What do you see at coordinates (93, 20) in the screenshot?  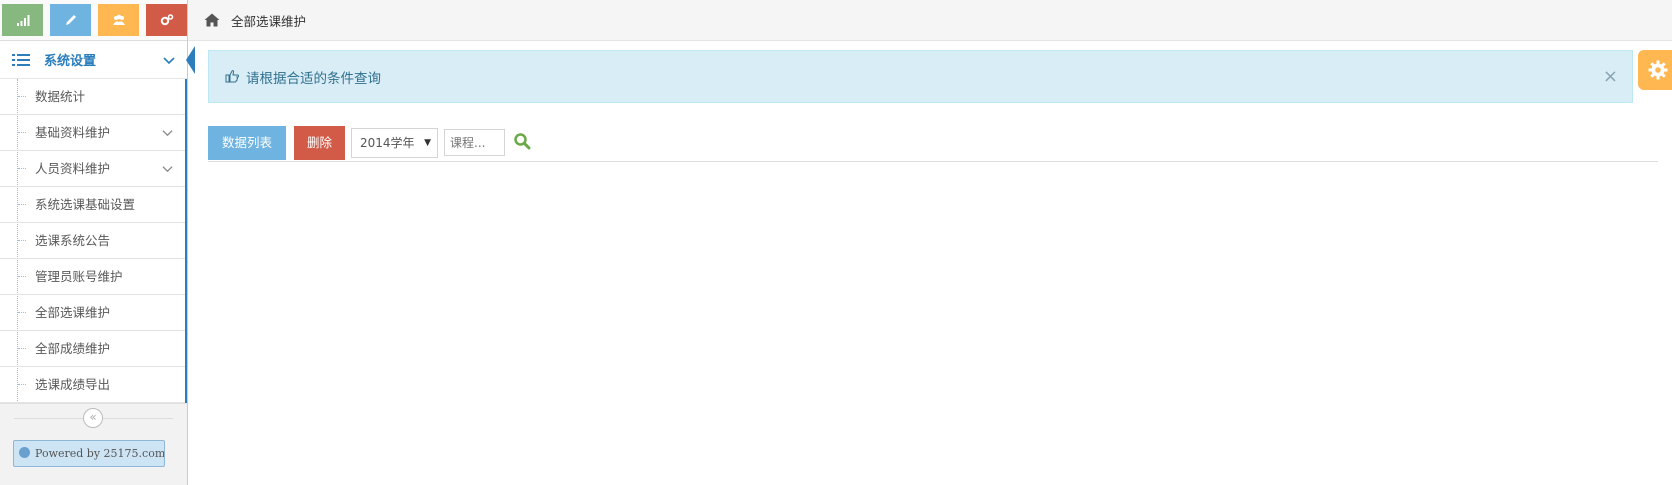 I see `sidebar-shortcuts` at bounding box center [93, 20].